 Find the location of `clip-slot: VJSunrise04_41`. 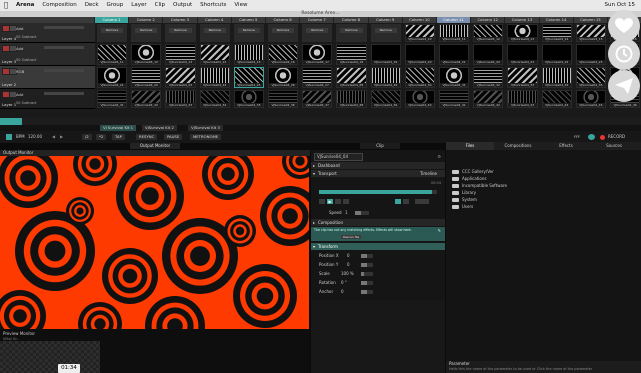

clip-slot: VJSunrise04_41 is located at coordinates (454, 99).